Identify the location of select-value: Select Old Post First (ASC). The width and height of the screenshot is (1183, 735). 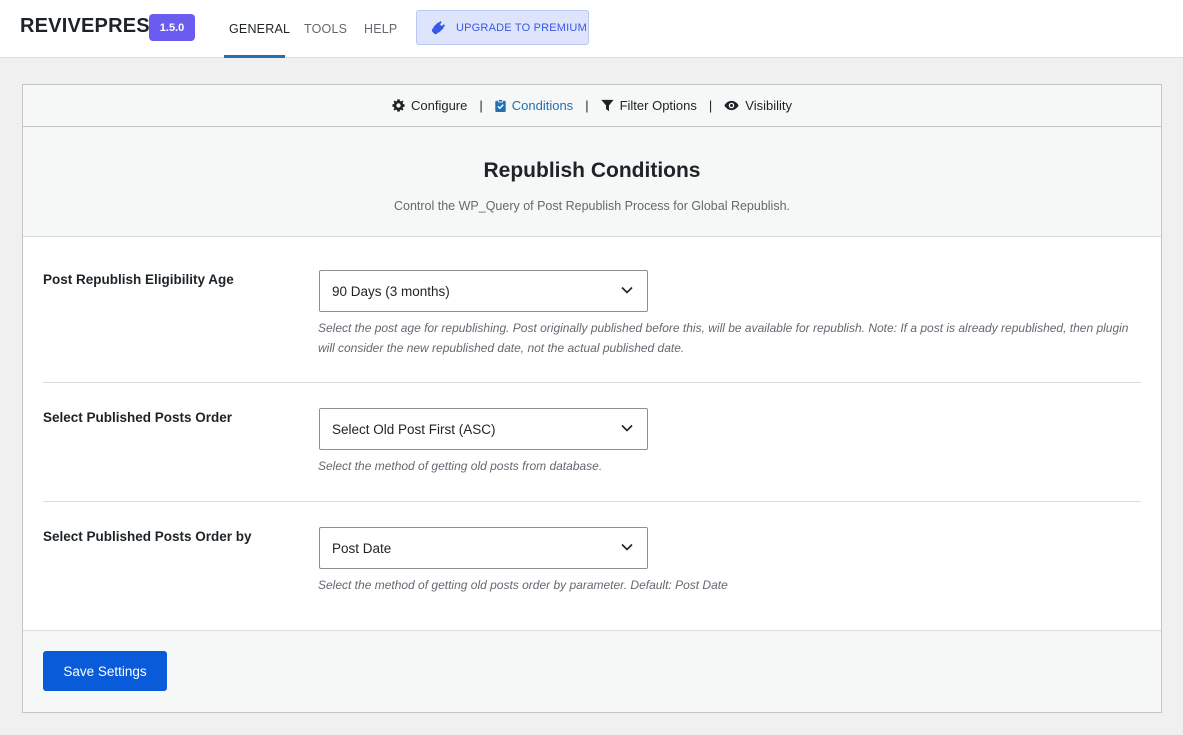
(414, 429).